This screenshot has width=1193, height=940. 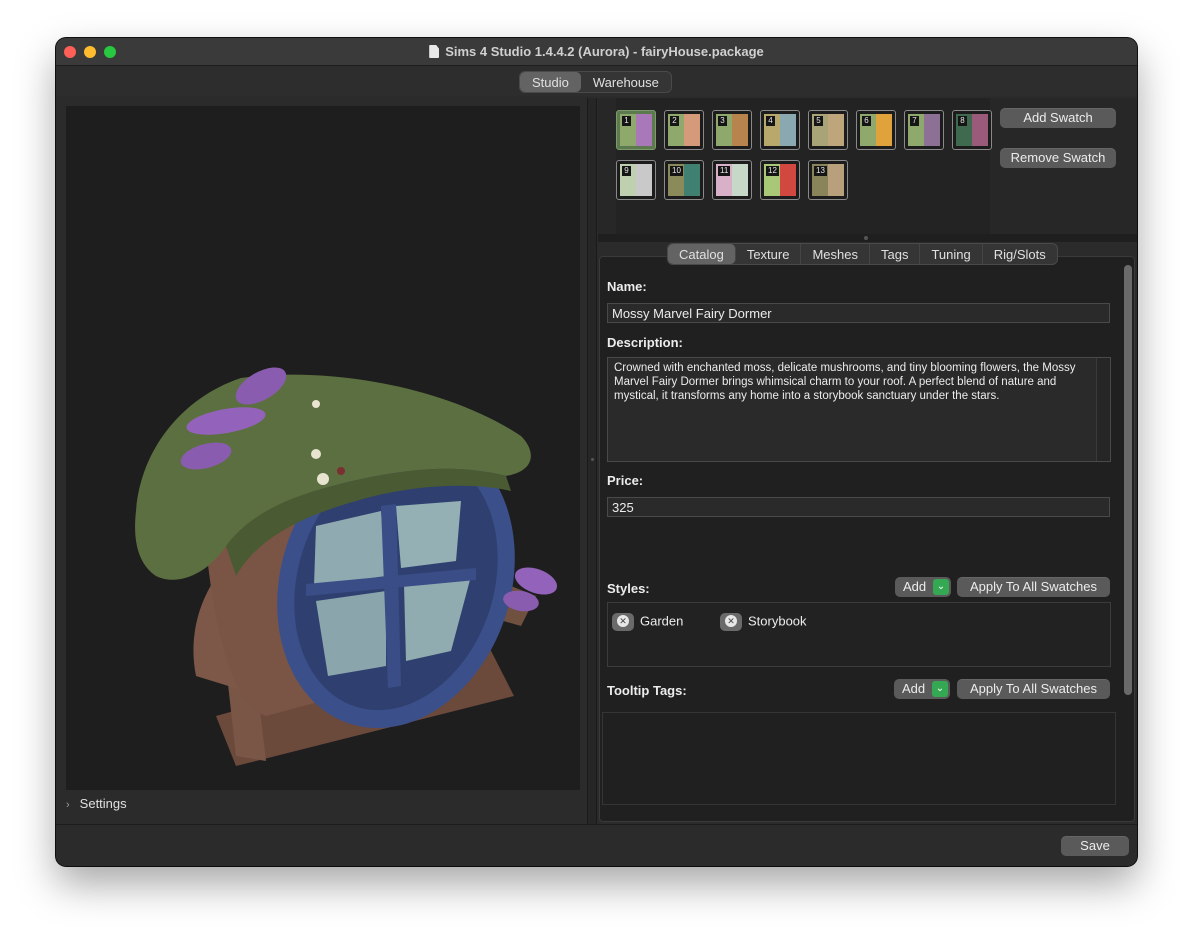 What do you see at coordinates (626, 171) in the screenshot?
I see `swatch-number: 9` at bounding box center [626, 171].